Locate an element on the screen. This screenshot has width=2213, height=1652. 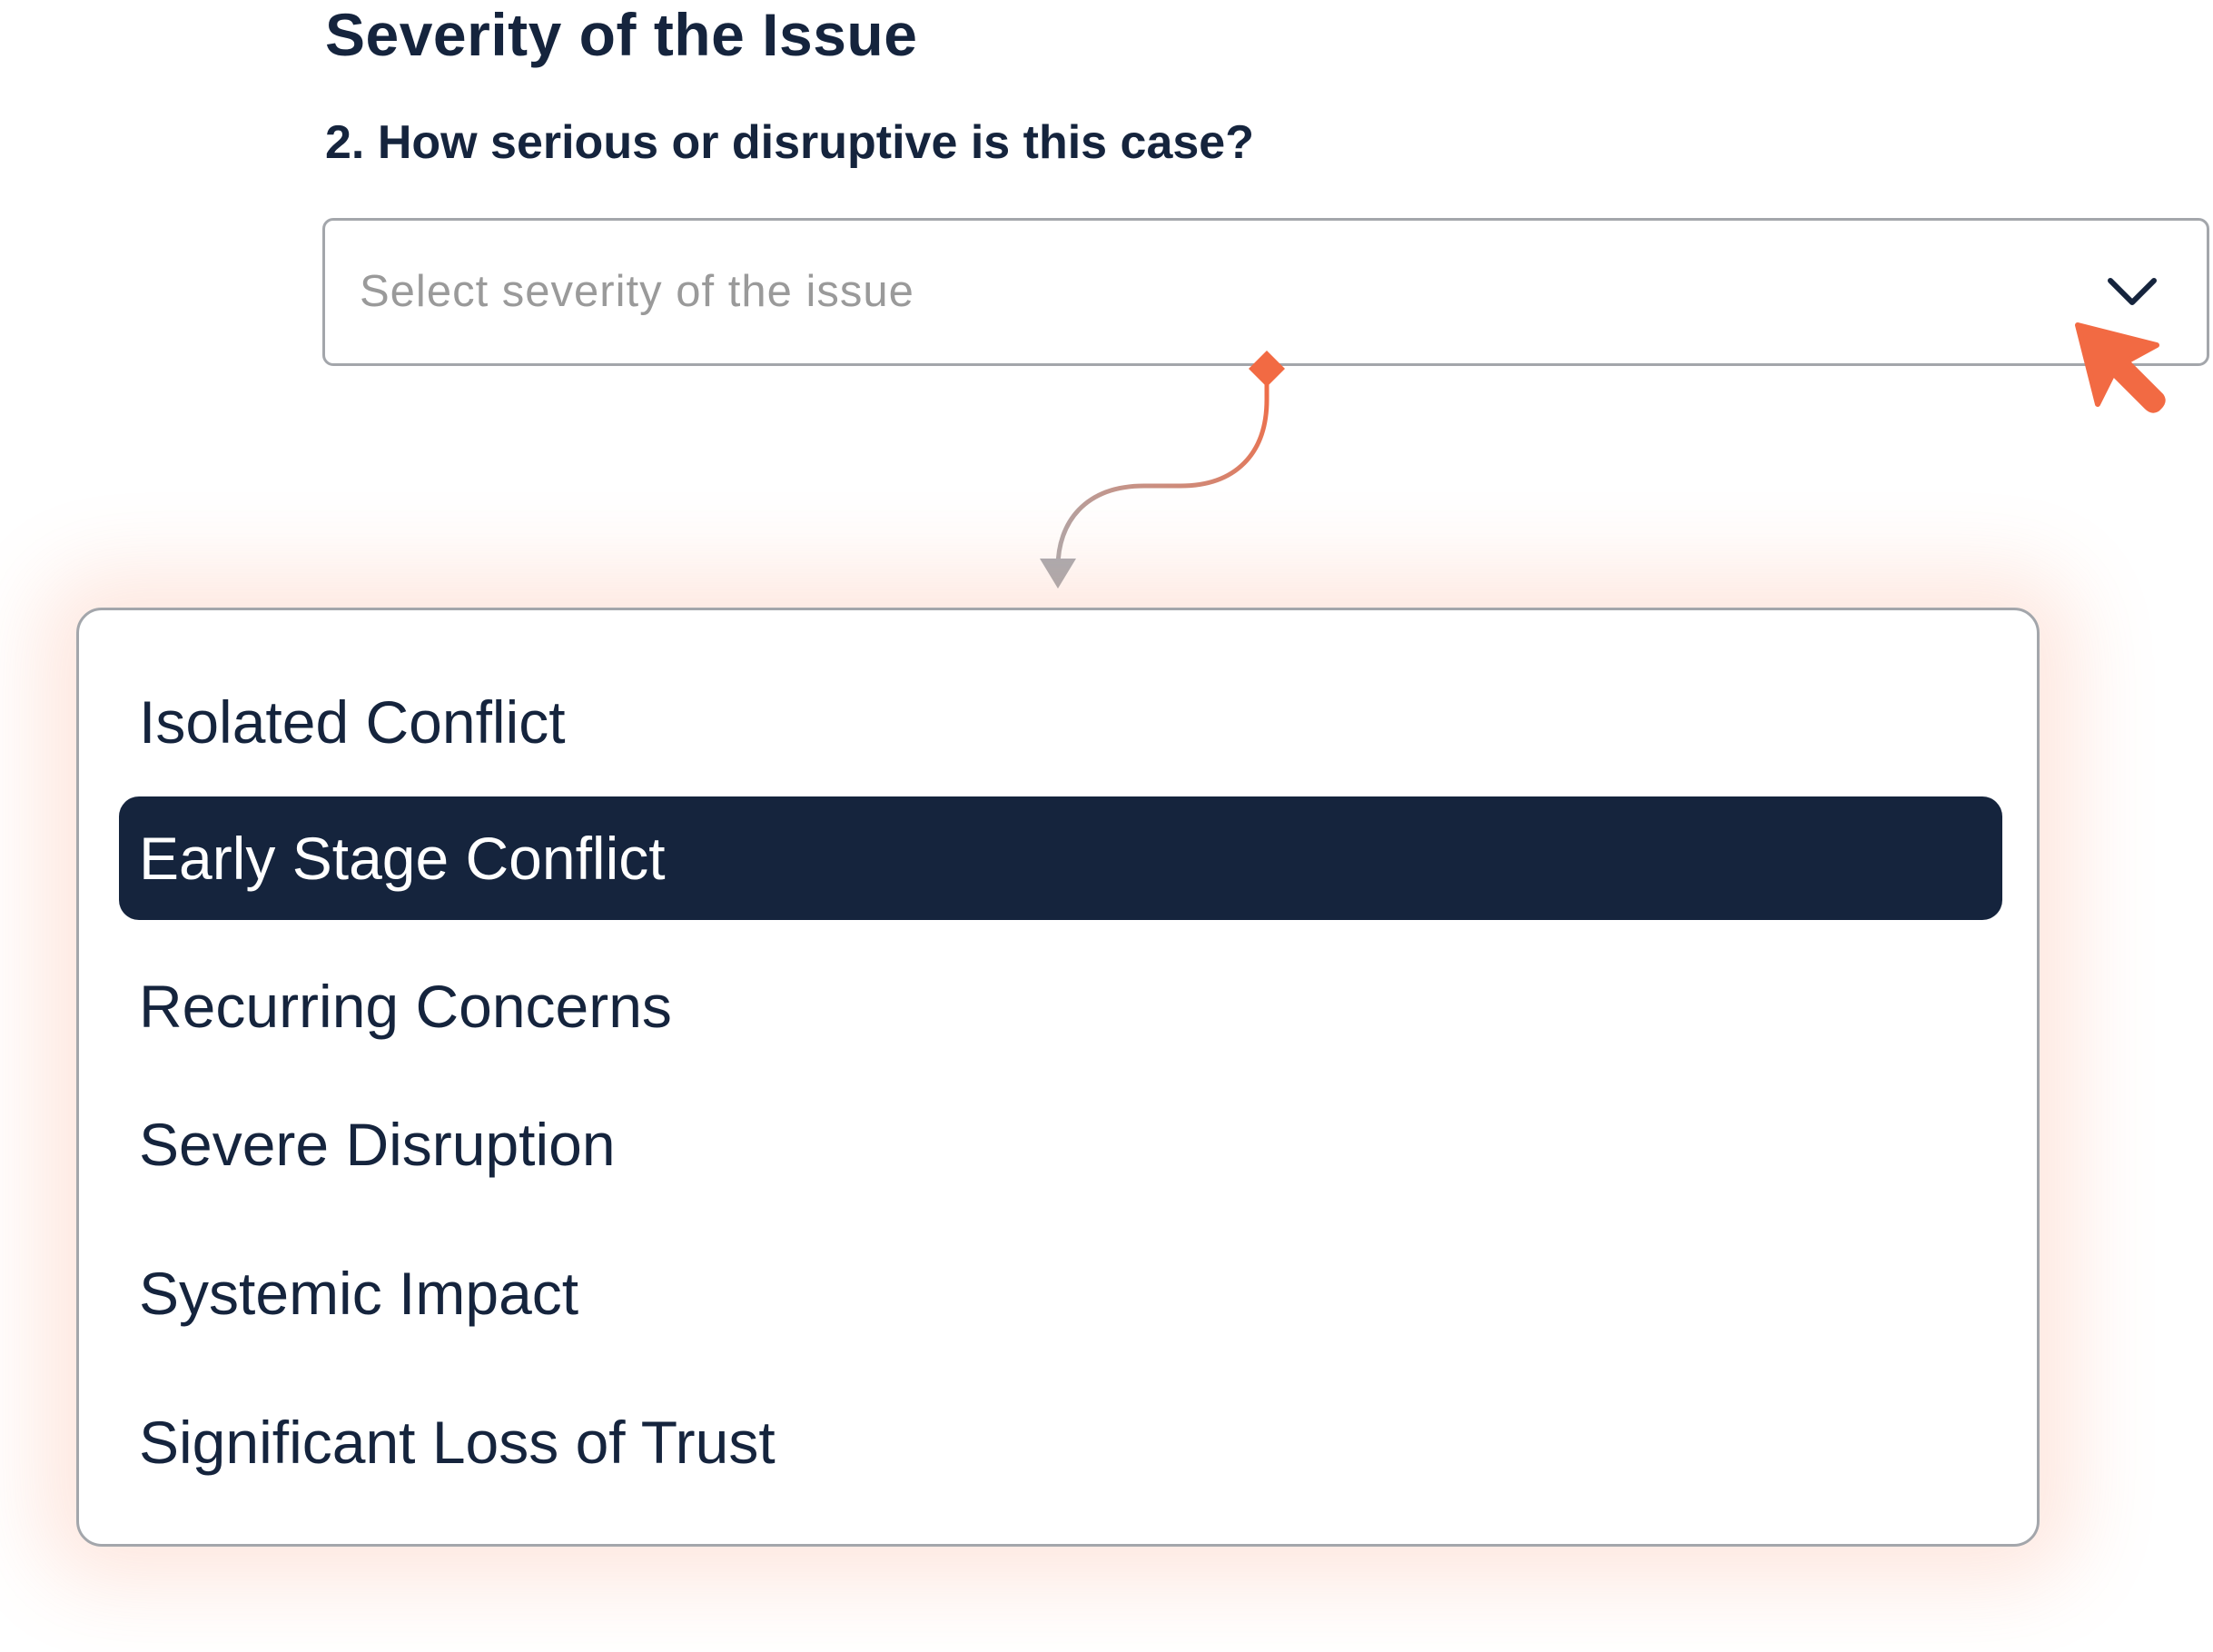
chevron-down-icon is located at coordinates (2132, 292).